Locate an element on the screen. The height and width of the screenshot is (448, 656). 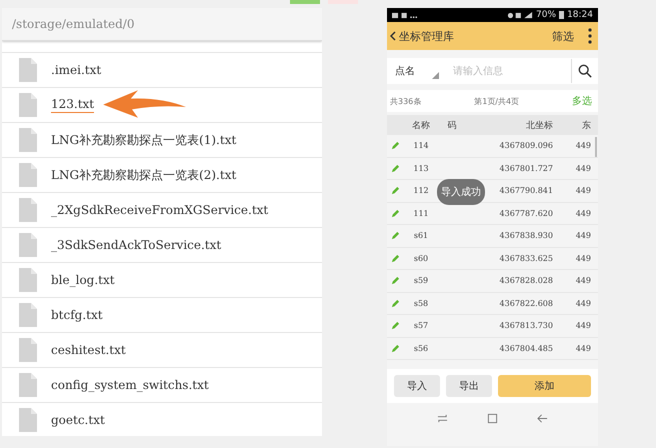
filter-button: 筛选 is located at coordinates (563, 36).